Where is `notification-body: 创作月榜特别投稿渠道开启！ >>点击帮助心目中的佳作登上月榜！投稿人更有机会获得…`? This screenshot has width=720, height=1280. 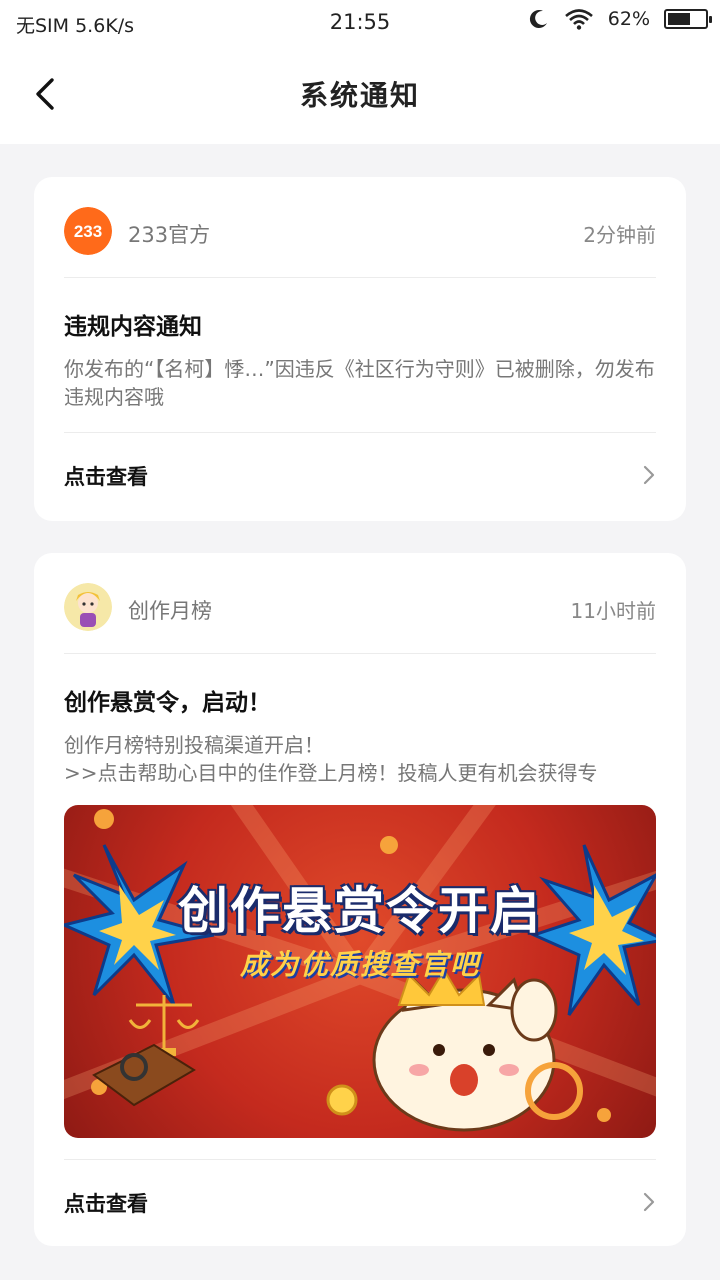
notification-body: 创作月榜特别投稿渠道开启！ >>点击帮助心目中的佳作登上月榜！投稿人更有机会获得… is located at coordinates (331, 759).